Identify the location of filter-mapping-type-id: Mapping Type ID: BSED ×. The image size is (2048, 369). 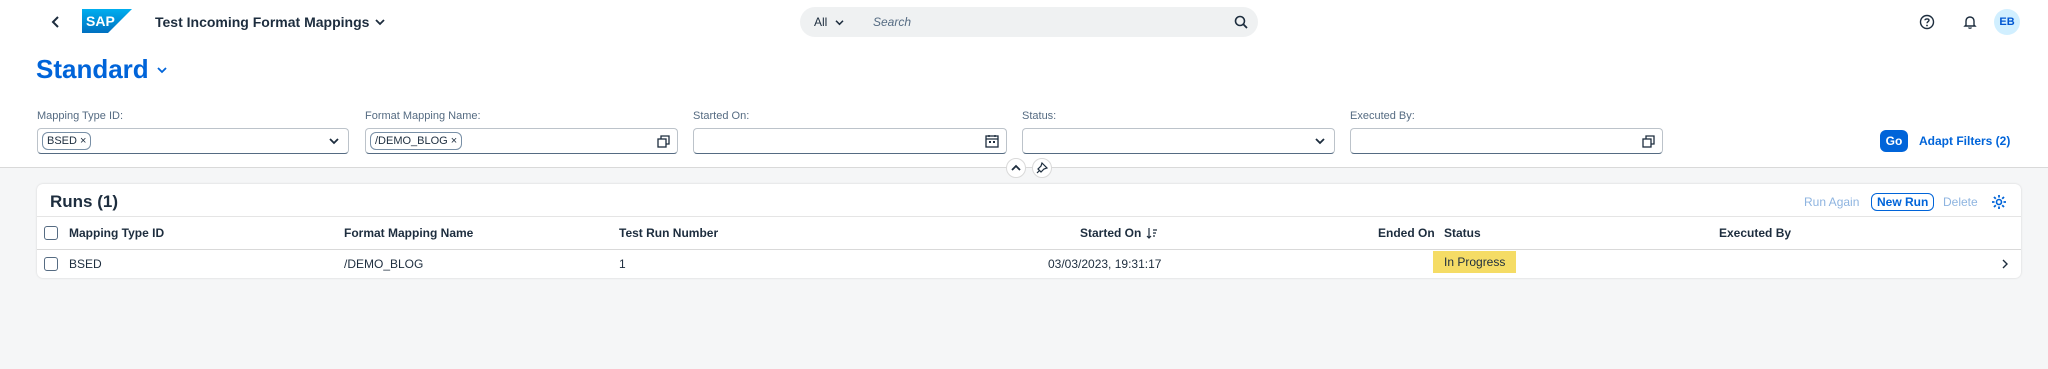
(193, 132).